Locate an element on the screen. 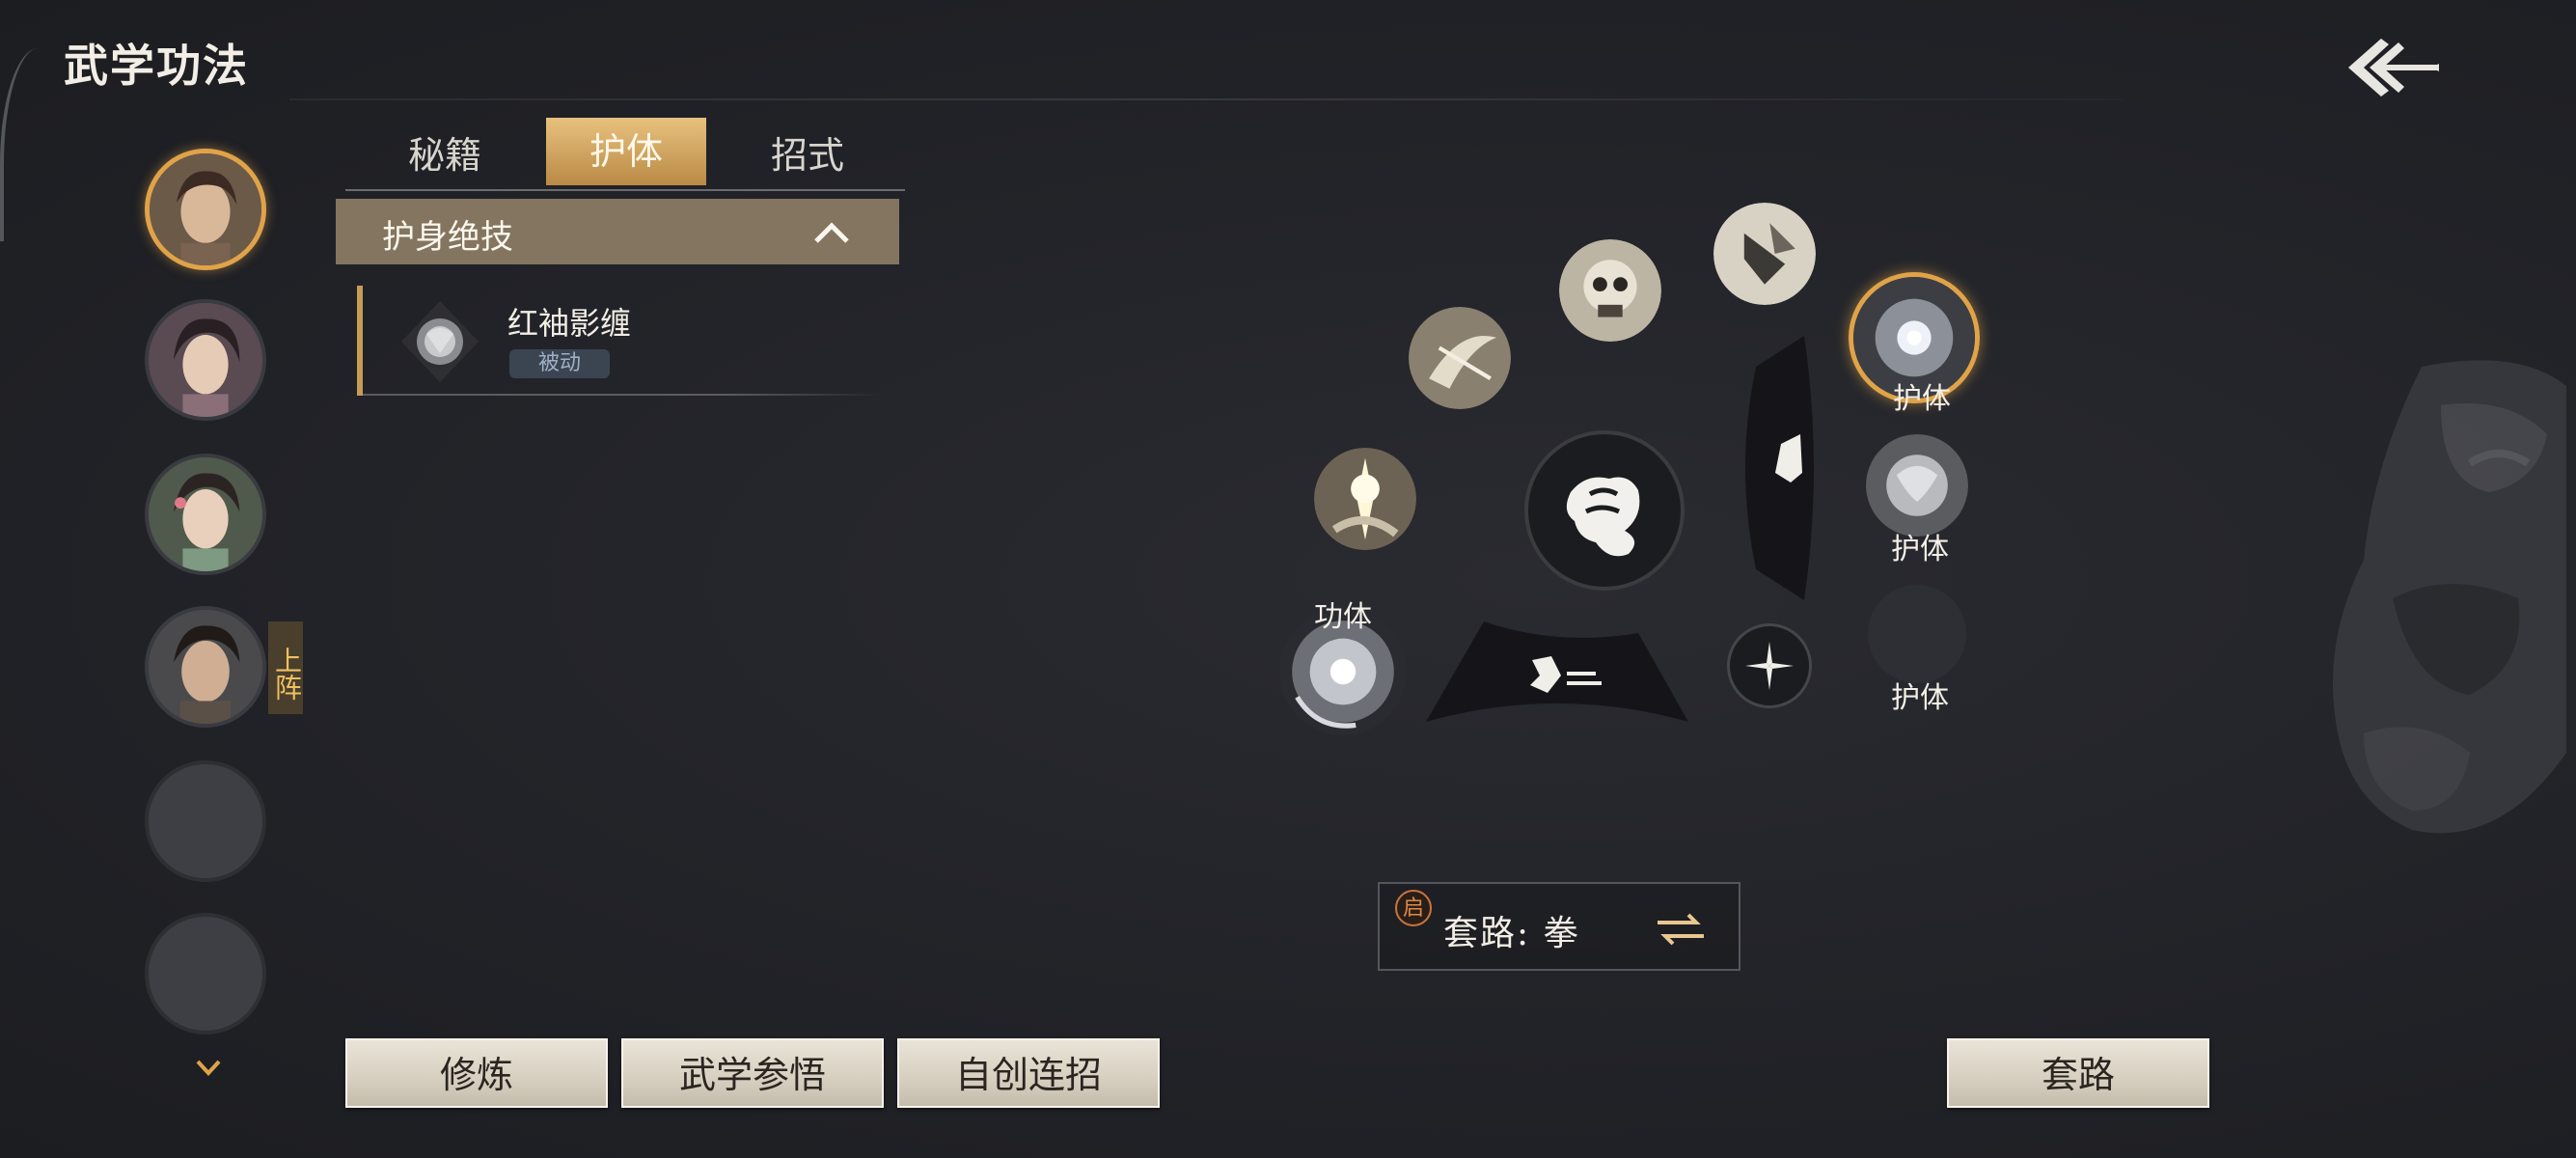 The width and height of the screenshot is (2576, 1158). routine-active-badge: 启 is located at coordinates (1413, 908).